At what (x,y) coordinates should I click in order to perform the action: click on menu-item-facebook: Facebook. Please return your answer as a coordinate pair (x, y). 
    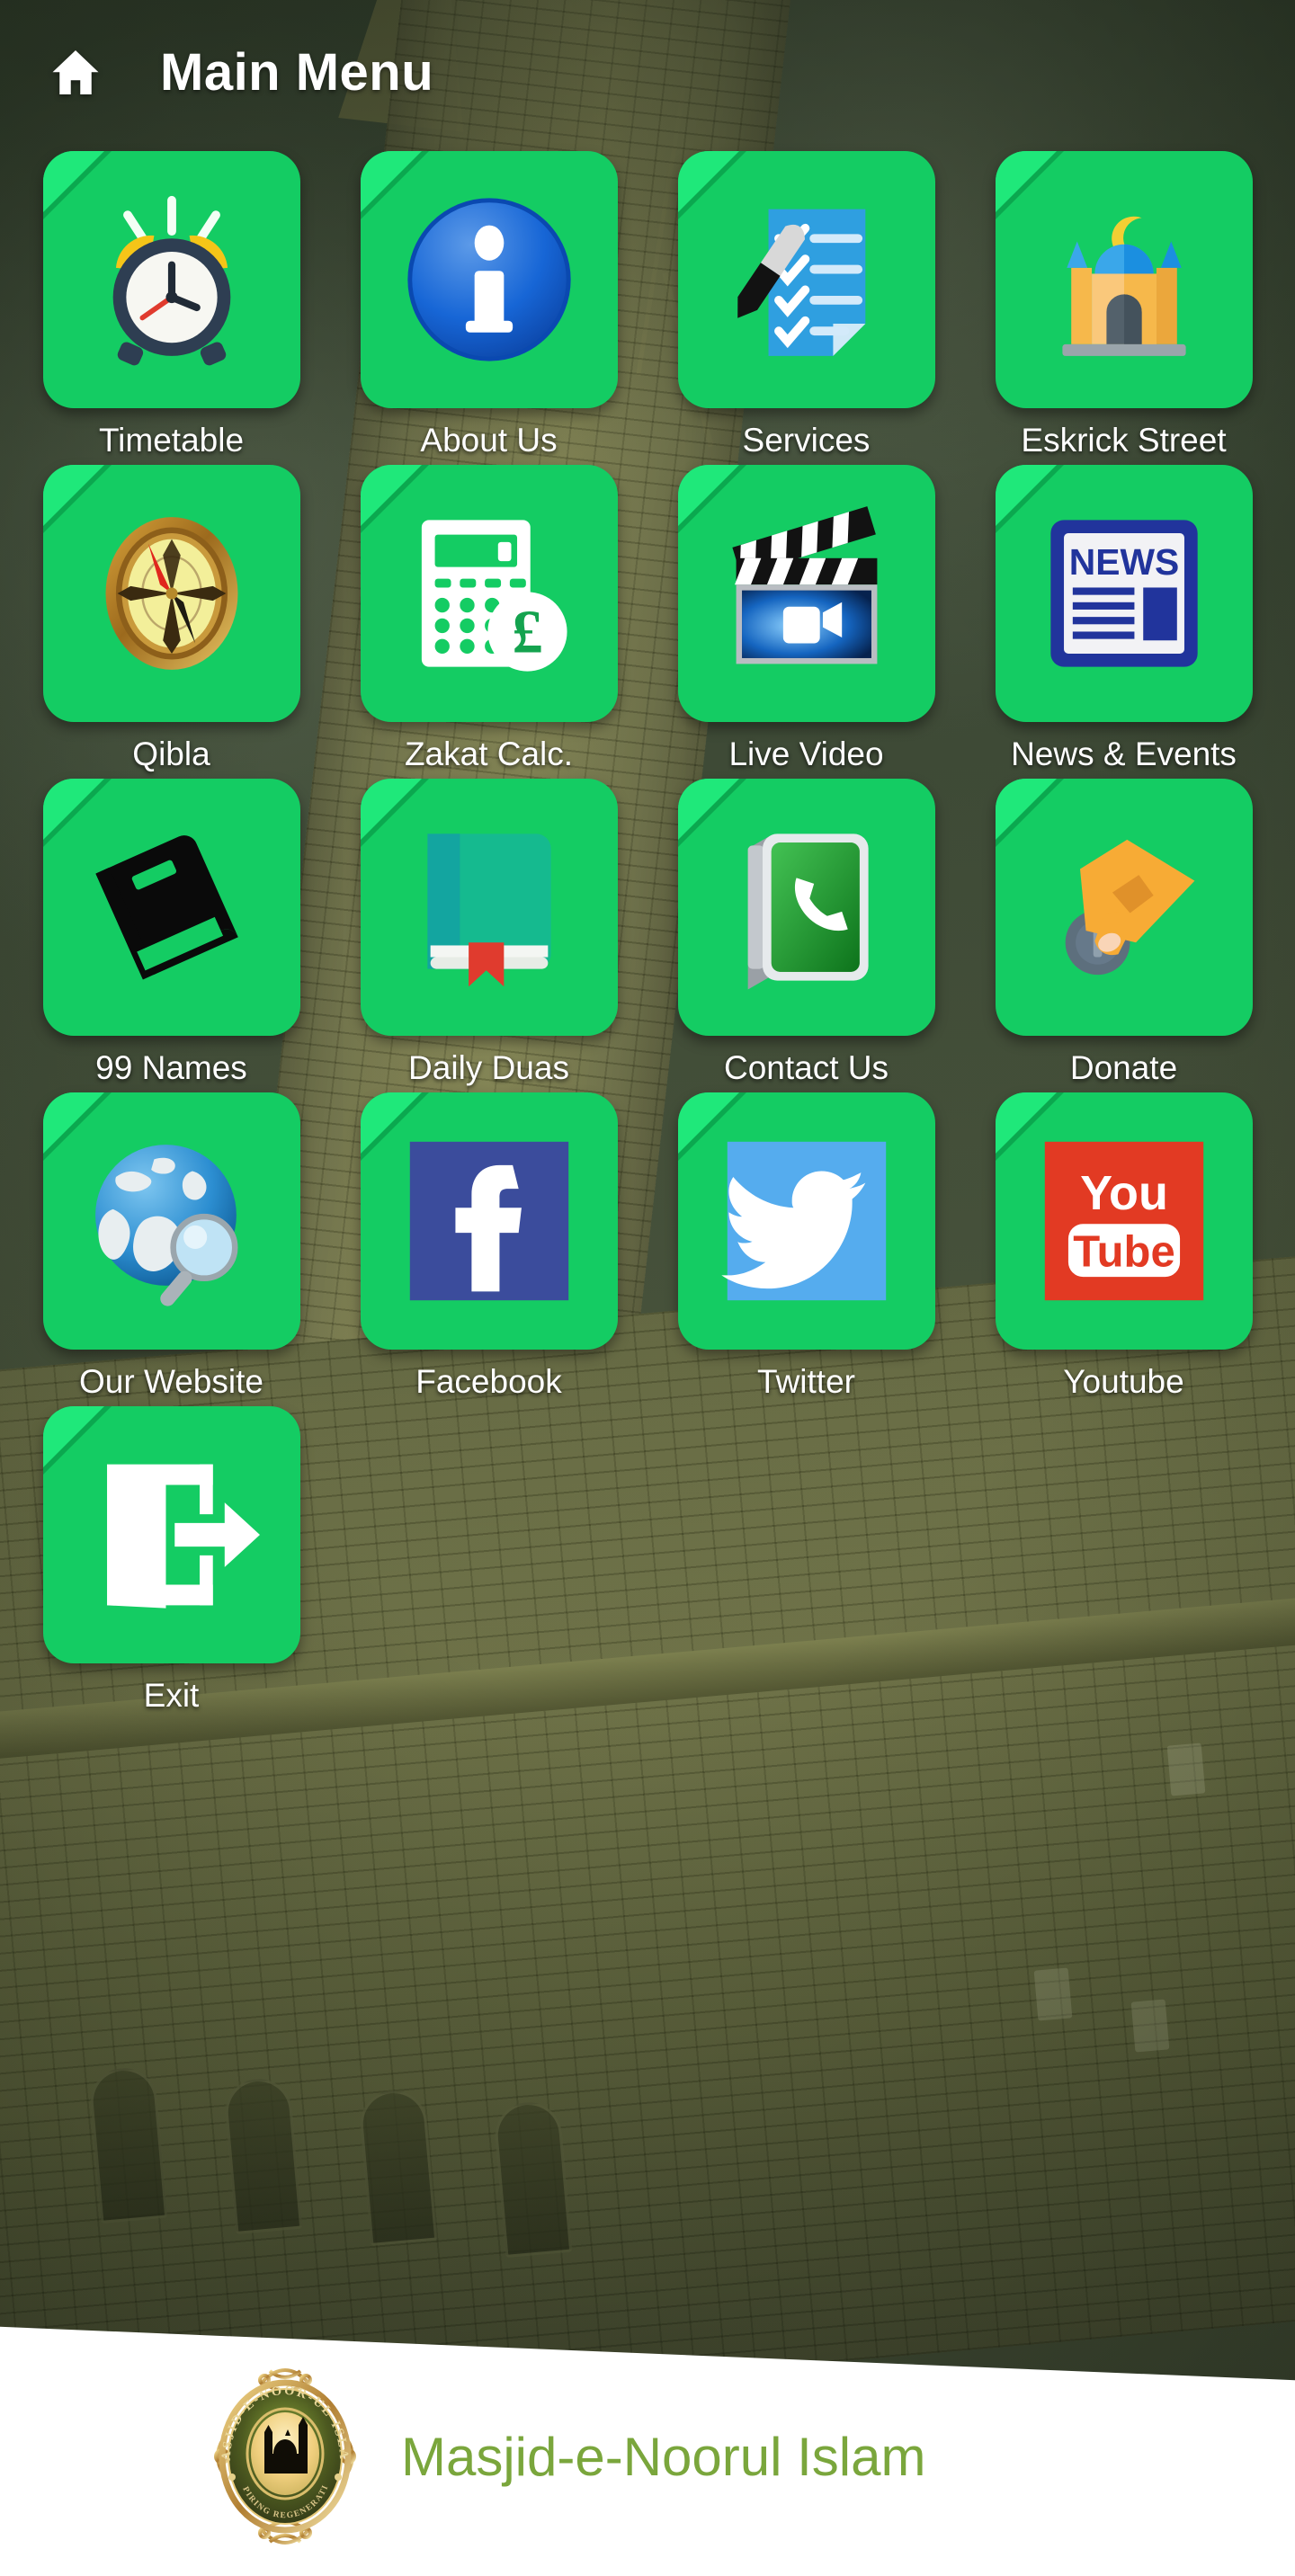
    Looking at the image, I should click on (489, 1247).